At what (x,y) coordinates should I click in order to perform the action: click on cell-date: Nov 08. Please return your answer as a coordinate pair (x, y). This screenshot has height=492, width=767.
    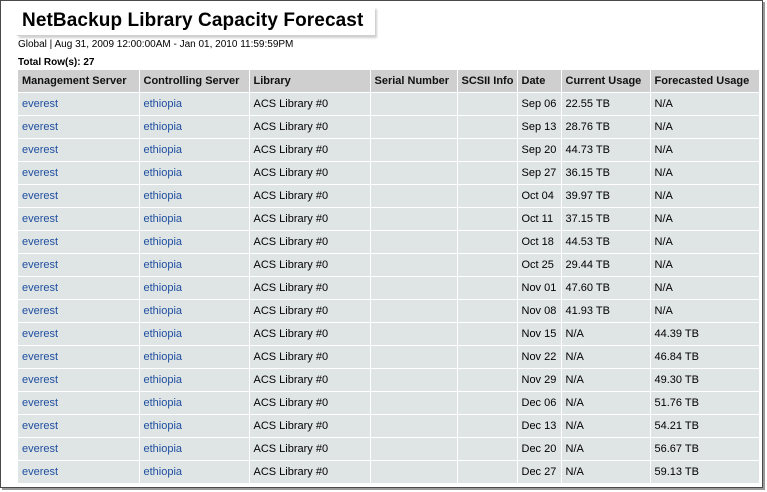
    Looking at the image, I should click on (539, 311).